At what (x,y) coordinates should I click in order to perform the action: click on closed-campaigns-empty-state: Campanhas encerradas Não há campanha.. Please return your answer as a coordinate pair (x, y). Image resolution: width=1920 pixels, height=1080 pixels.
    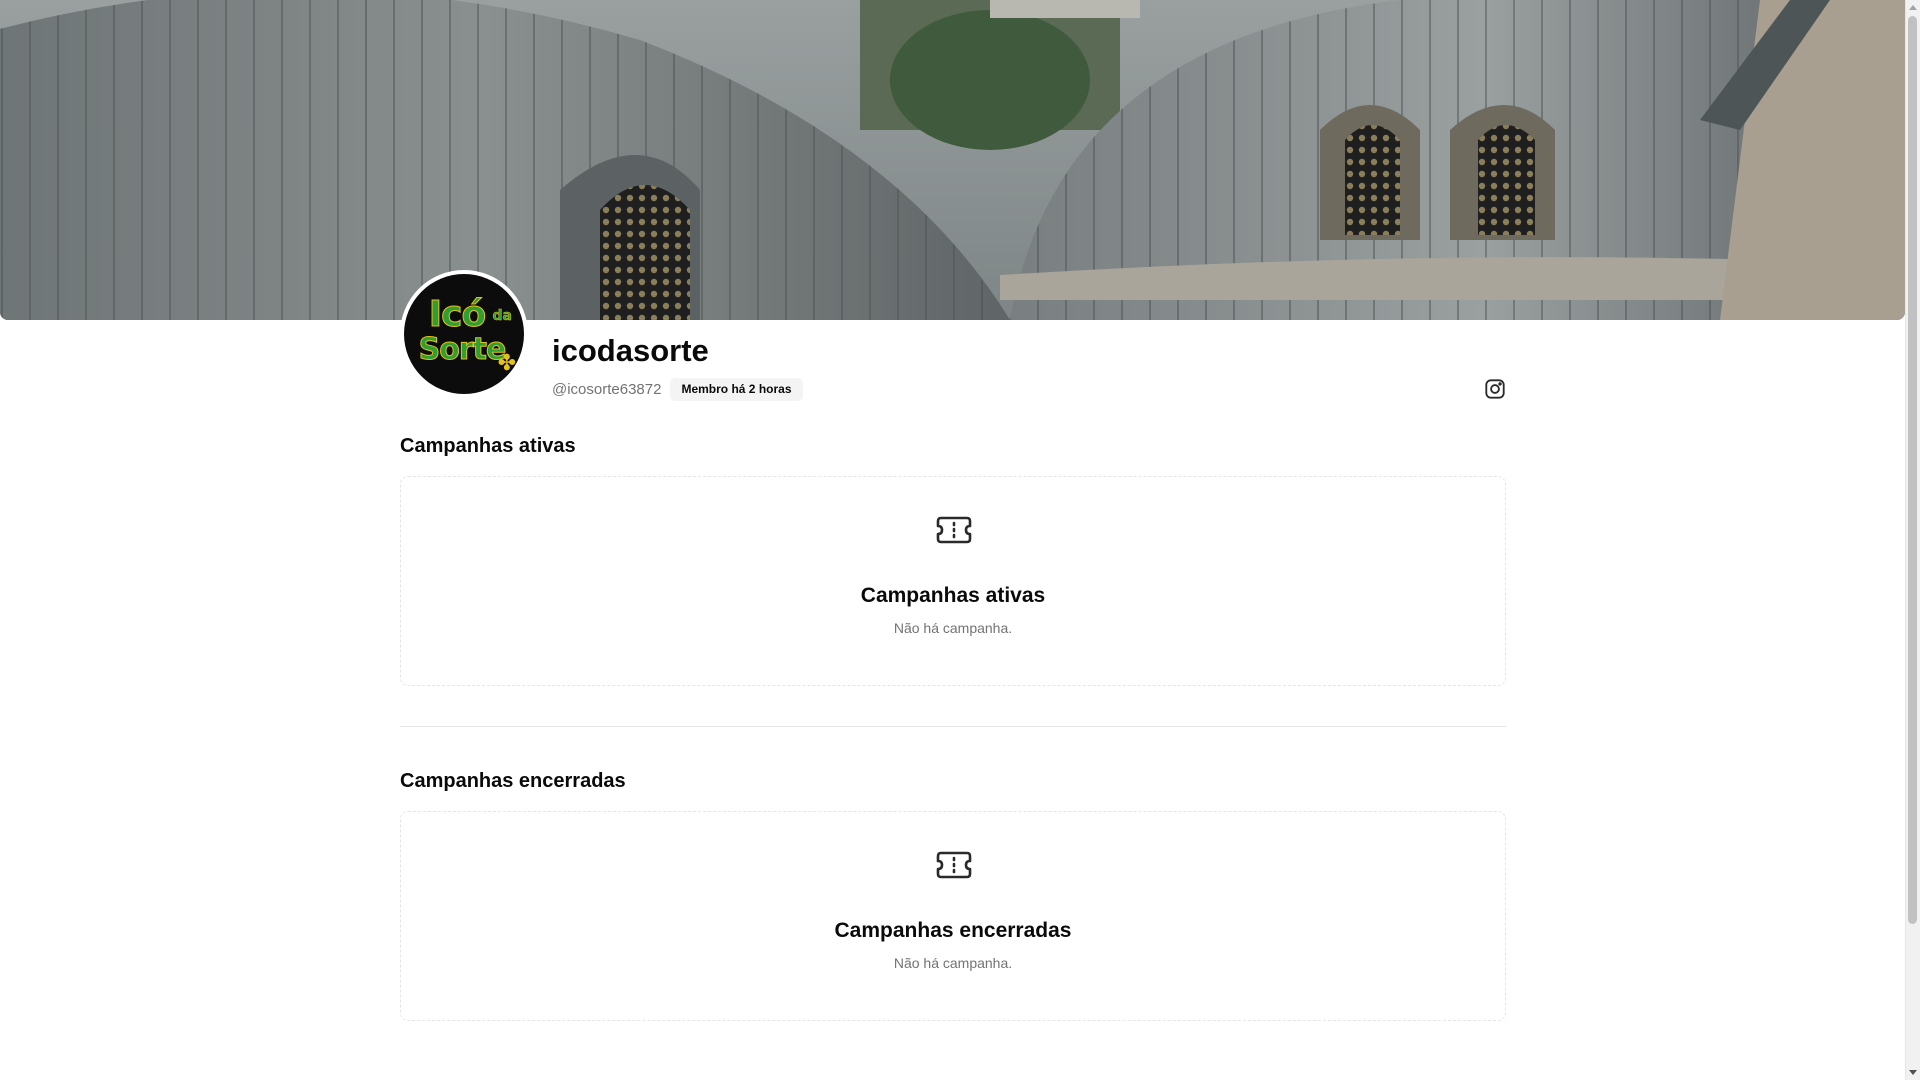
    Looking at the image, I should click on (953, 916).